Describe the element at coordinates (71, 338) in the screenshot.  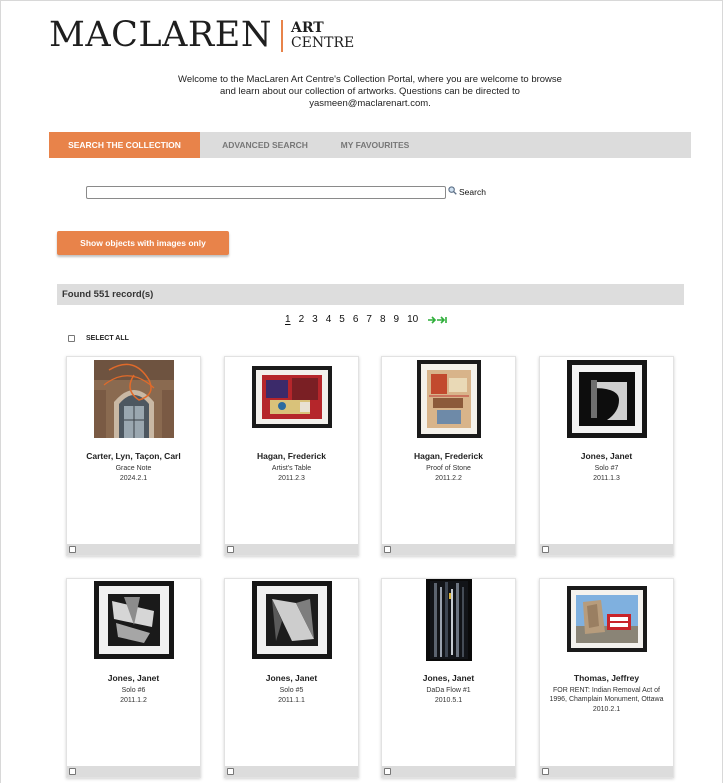
I see `select-all-checkbox` at that location.